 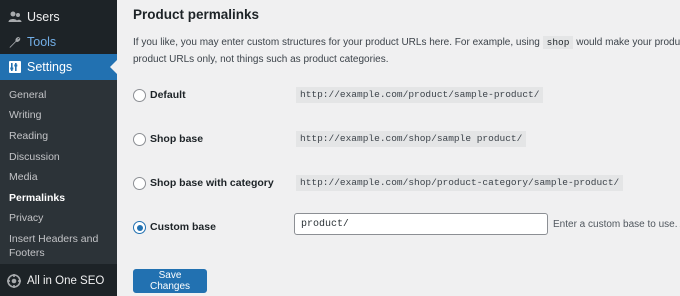 I want to click on submenu-item-media: Media, so click(x=23, y=177).